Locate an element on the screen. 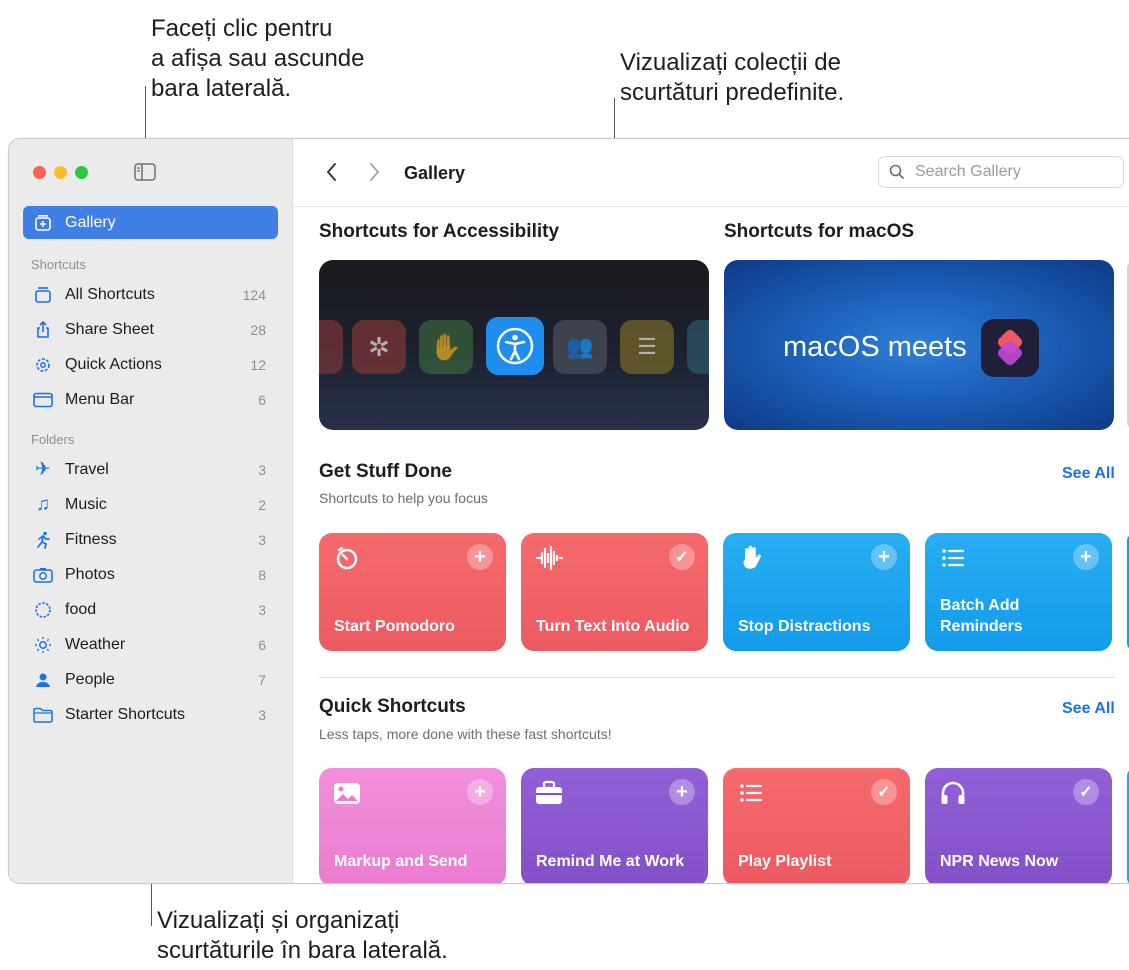 Image resolution: width=1129 pixels, height=970 pixels. shortcut-tile-start-pomodoro: + Start Pomodoro is located at coordinates (412, 592).